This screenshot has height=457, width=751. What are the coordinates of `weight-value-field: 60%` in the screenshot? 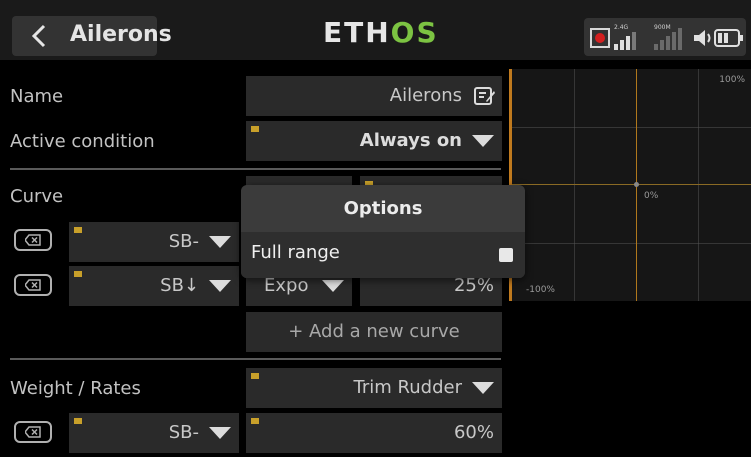 It's located at (374, 433).